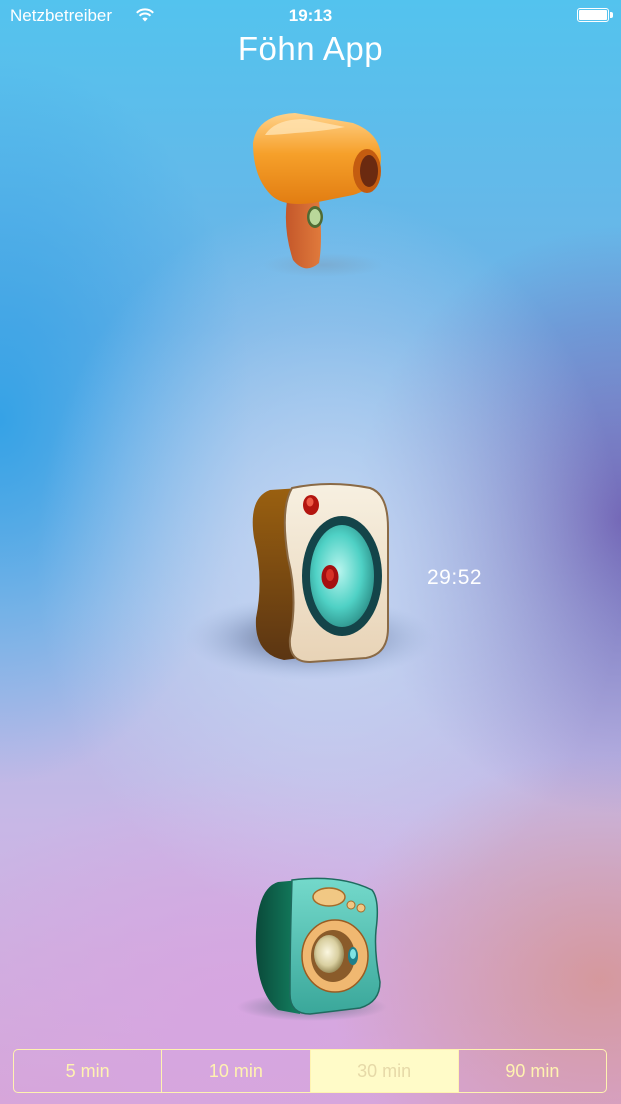 The height and width of the screenshot is (1104, 621). What do you see at coordinates (595, 15) in the screenshot?
I see `battery-icon` at bounding box center [595, 15].